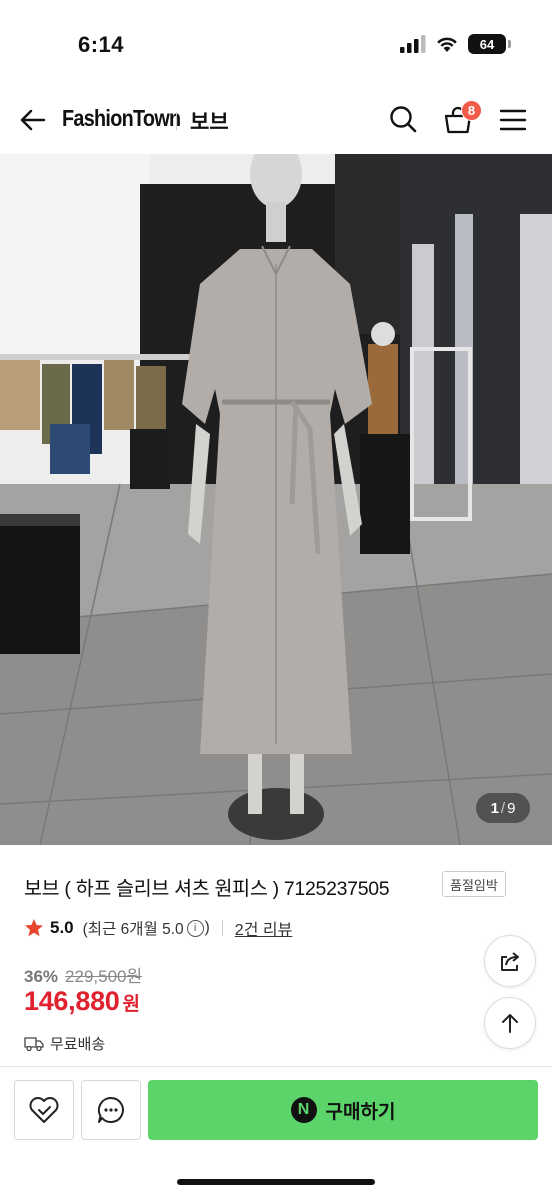 This screenshot has width=552, height=1200. I want to click on scroll-top-button, so click(510, 1023).